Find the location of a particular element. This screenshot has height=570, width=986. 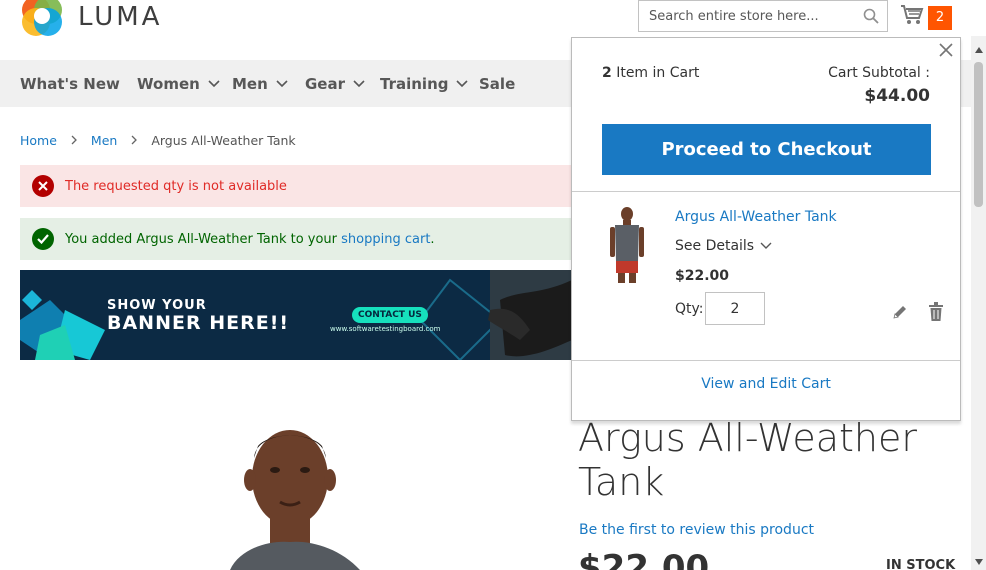

error-message: The requested qty is not available is located at coordinates (300, 186).